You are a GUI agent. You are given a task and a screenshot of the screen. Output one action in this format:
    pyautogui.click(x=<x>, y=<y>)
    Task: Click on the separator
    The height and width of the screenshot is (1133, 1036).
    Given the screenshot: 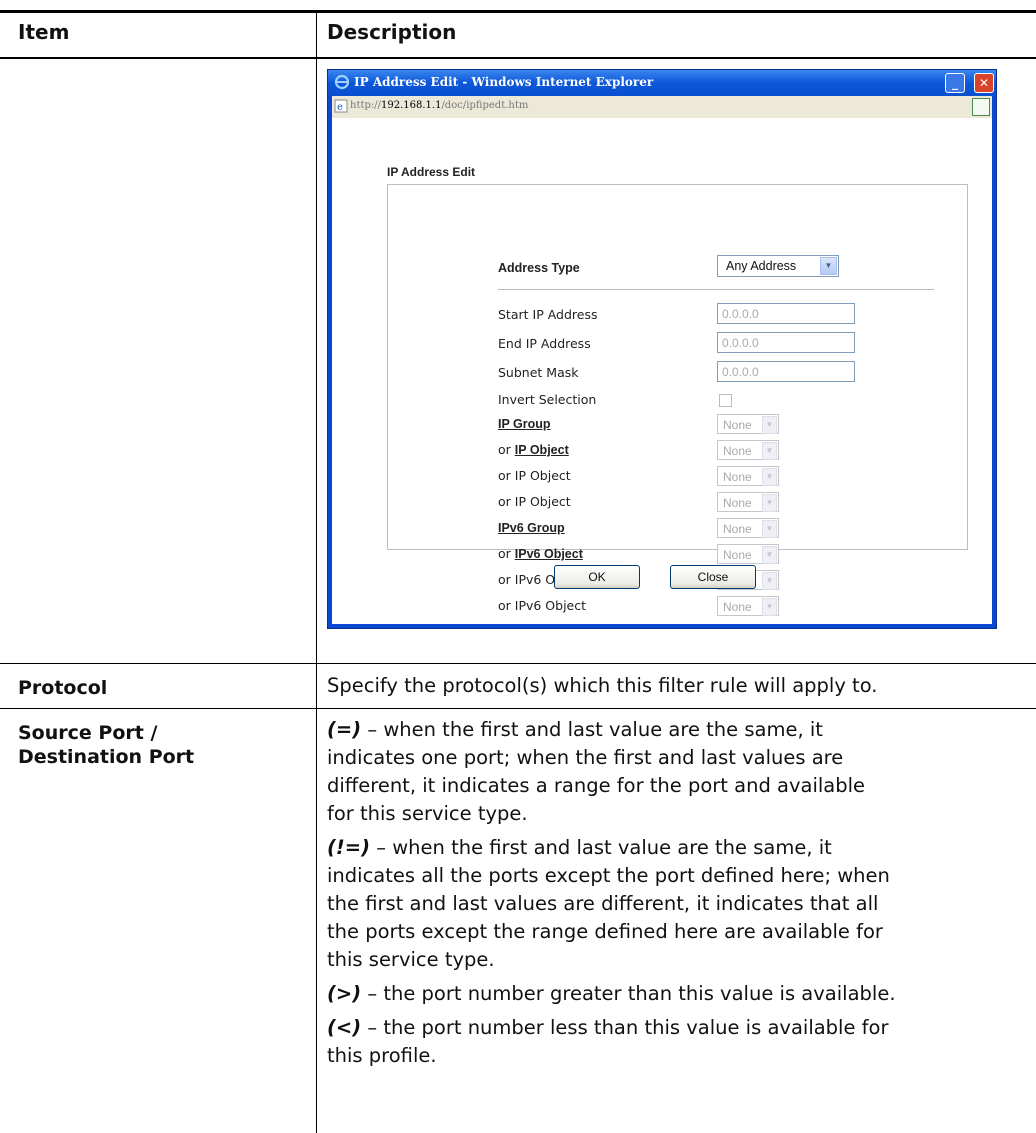 What is the action you would take?
    pyautogui.click(x=716, y=289)
    